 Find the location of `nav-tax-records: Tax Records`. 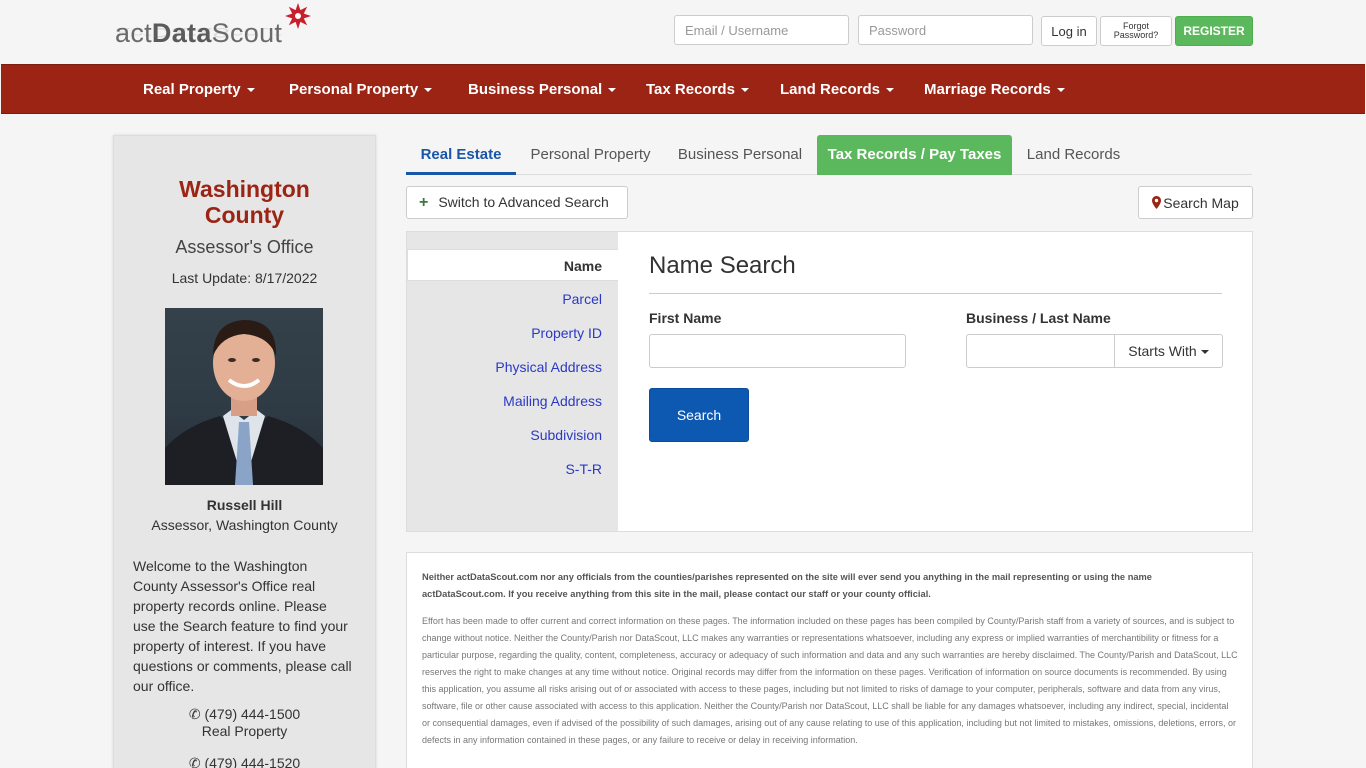

nav-tax-records: Tax Records is located at coordinates (697, 90).